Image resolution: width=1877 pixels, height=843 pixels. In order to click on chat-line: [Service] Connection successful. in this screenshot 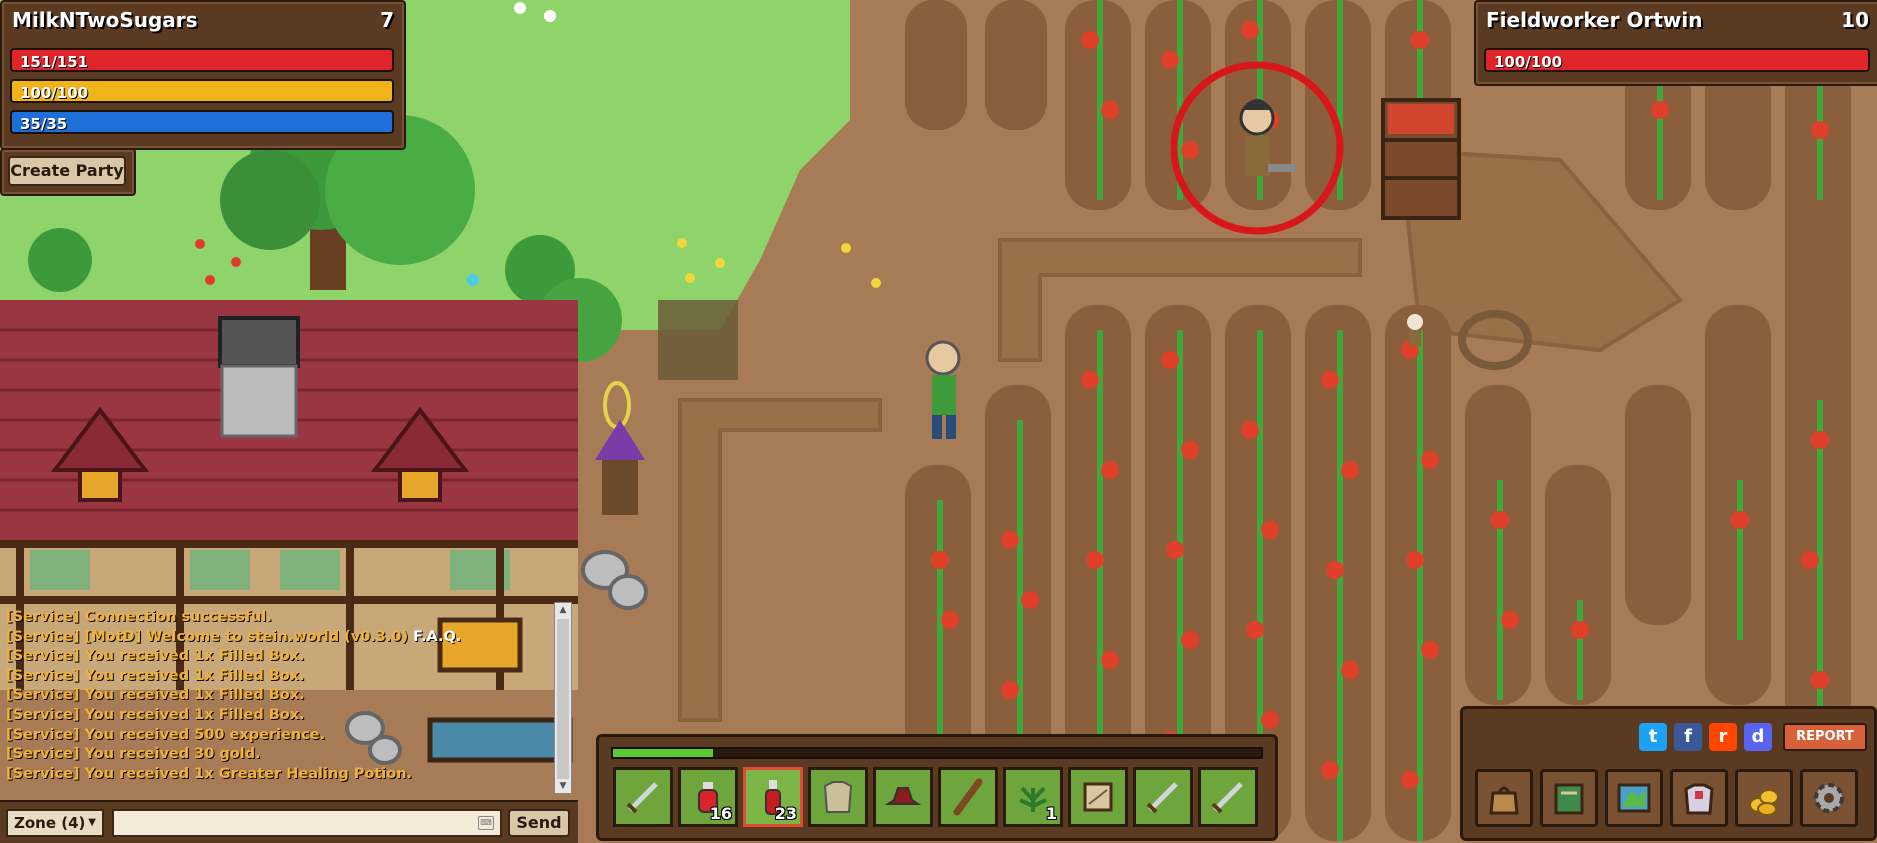, I will do `click(139, 617)`.